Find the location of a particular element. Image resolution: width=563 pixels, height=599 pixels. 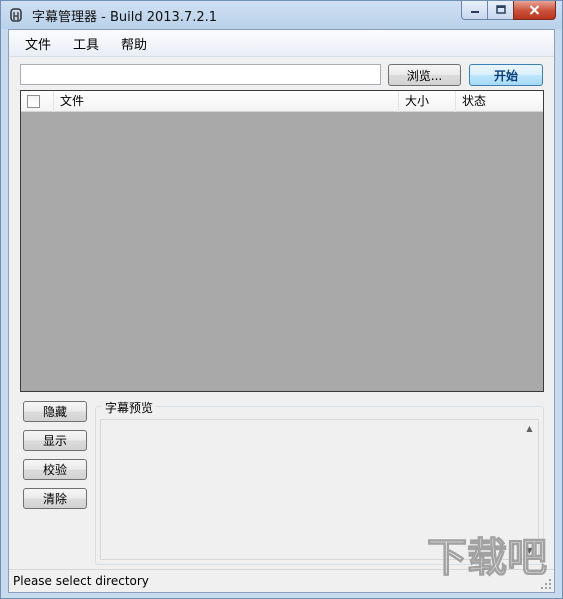

app-icon is located at coordinates (16, 15).